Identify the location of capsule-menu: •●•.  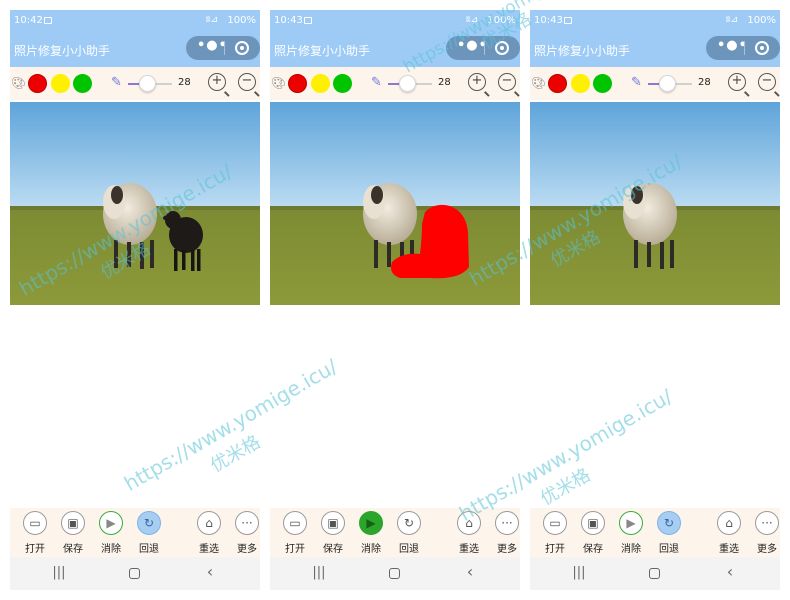
(223, 48).